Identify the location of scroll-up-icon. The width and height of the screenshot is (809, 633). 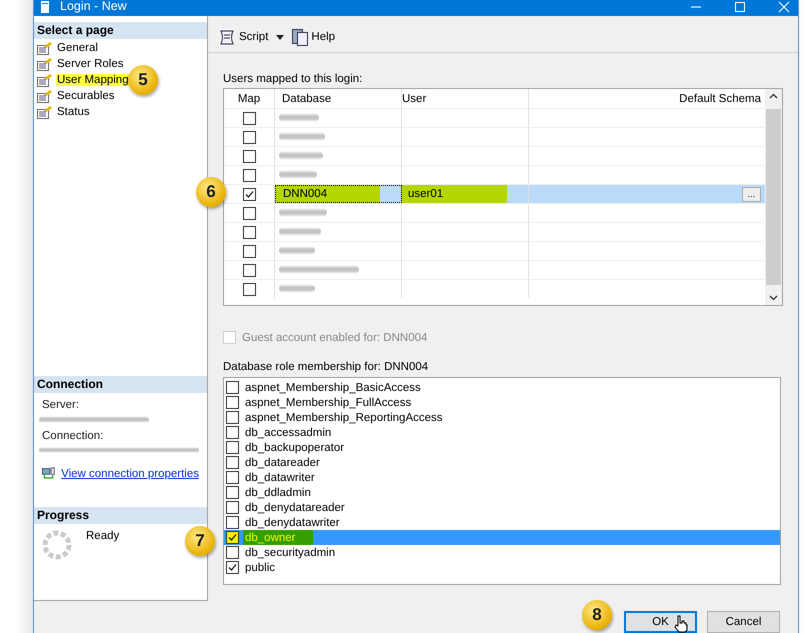
(773, 96).